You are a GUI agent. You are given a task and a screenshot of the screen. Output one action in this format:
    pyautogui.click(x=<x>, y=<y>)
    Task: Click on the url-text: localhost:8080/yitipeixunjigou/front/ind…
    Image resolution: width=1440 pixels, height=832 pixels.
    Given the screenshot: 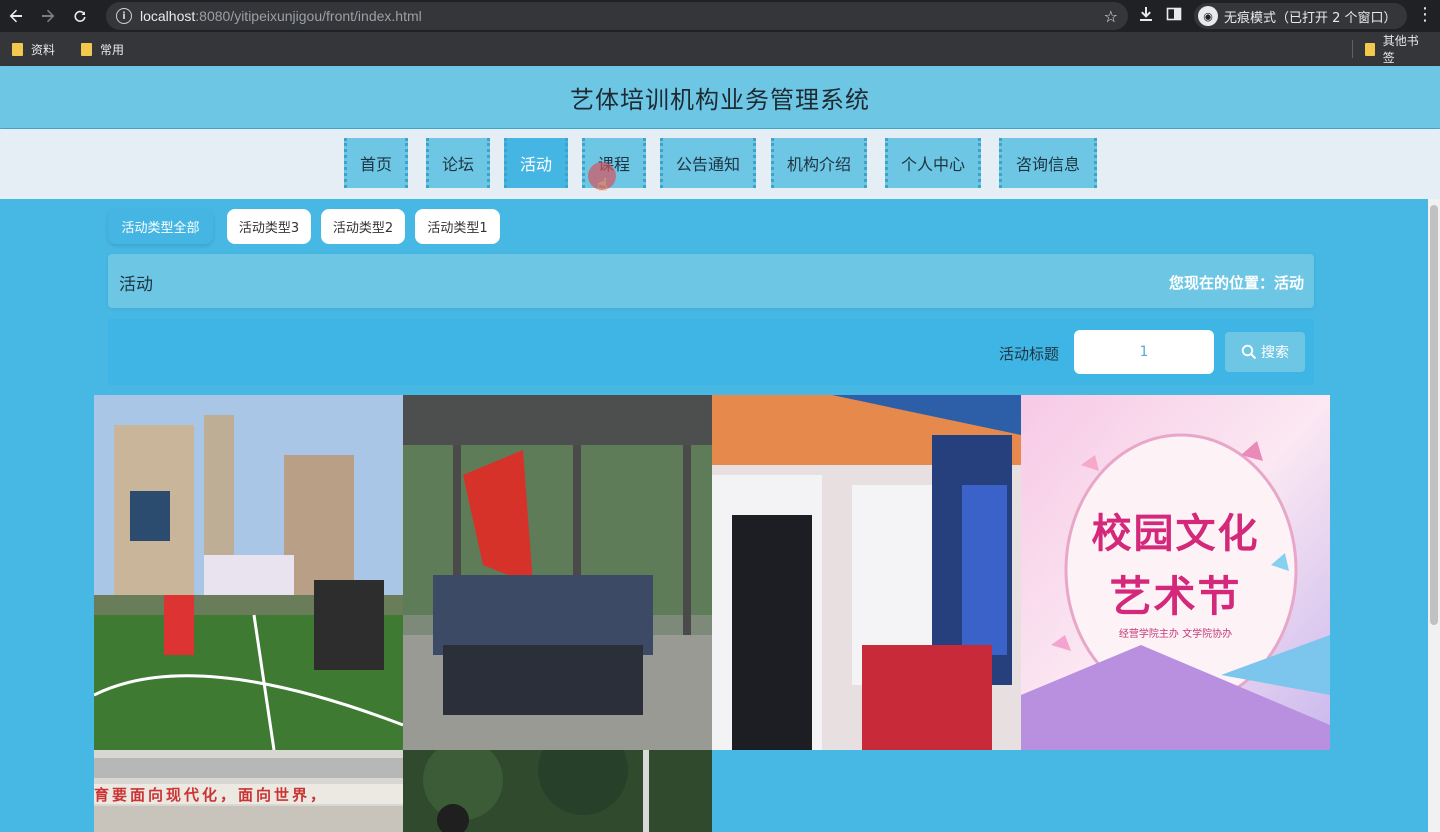 What is the action you would take?
    pyautogui.click(x=281, y=16)
    